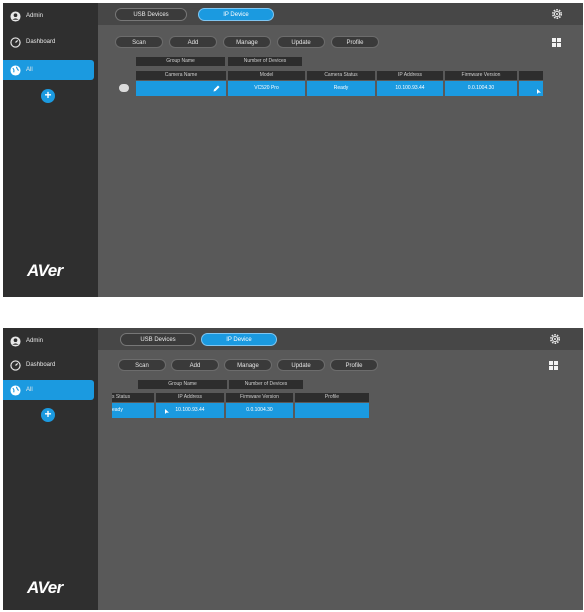 The image size is (584, 612). Describe the element at coordinates (341, 88) in the screenshot. I see `camera-status-cell: Ready` at that location.